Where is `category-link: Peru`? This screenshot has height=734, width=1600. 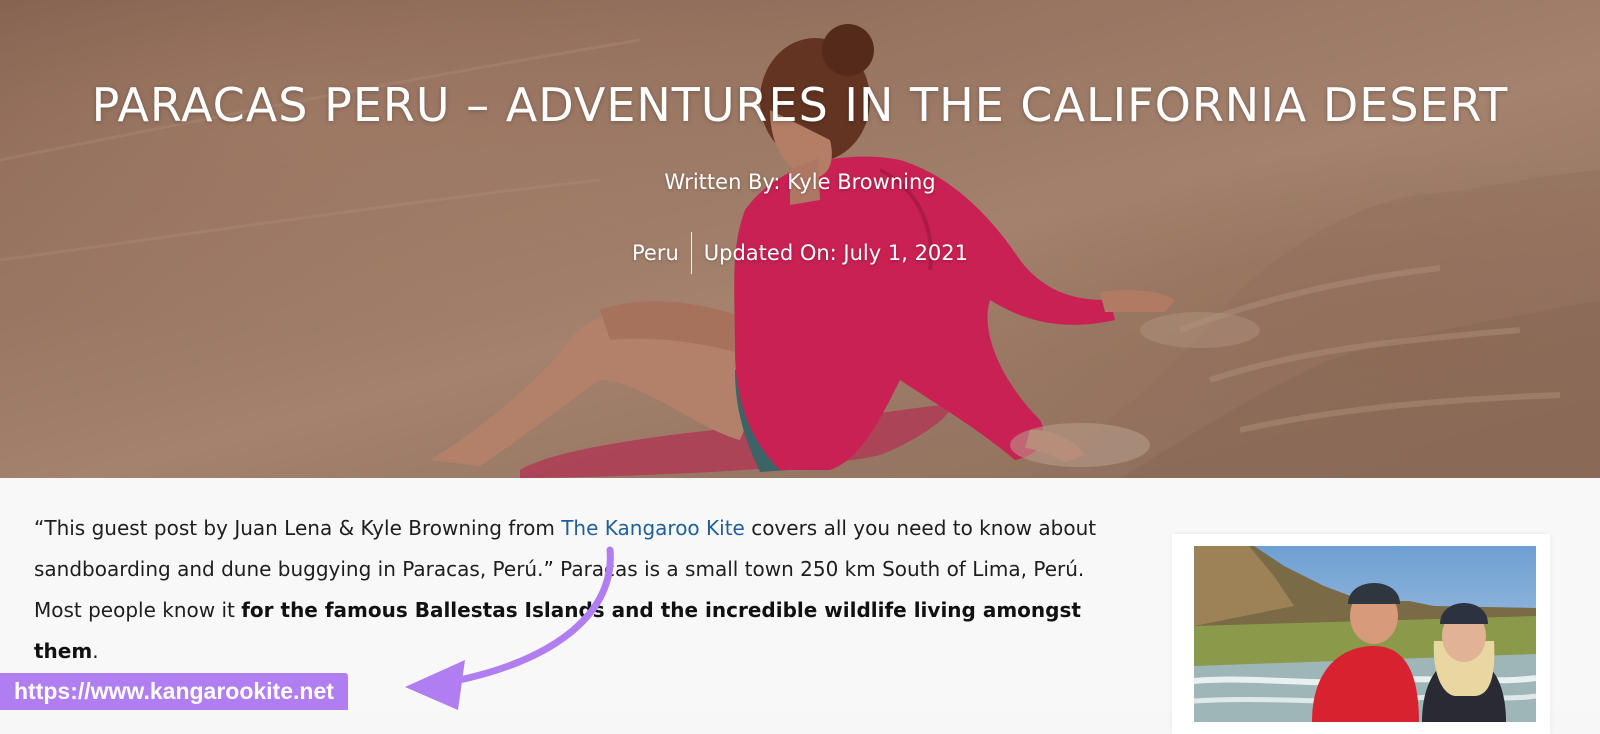
category-link: Peru is located at coordinates (661, 253).